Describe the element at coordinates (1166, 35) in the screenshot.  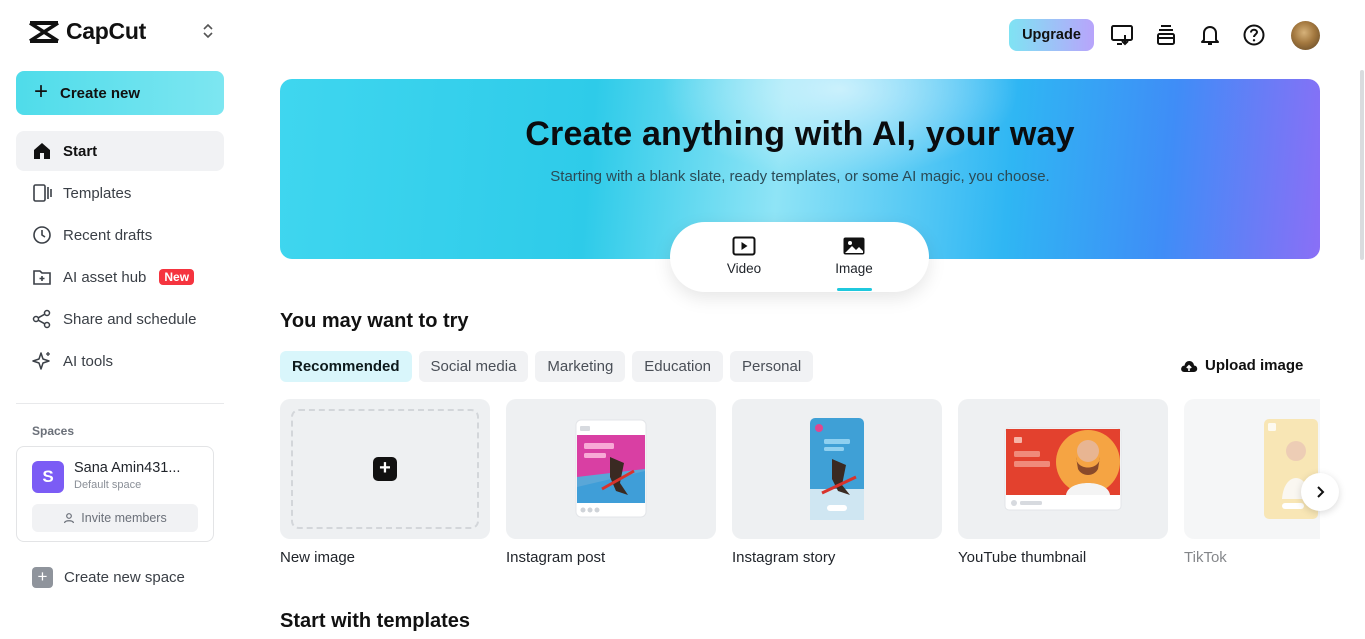
I see `layers-icon` at that location.